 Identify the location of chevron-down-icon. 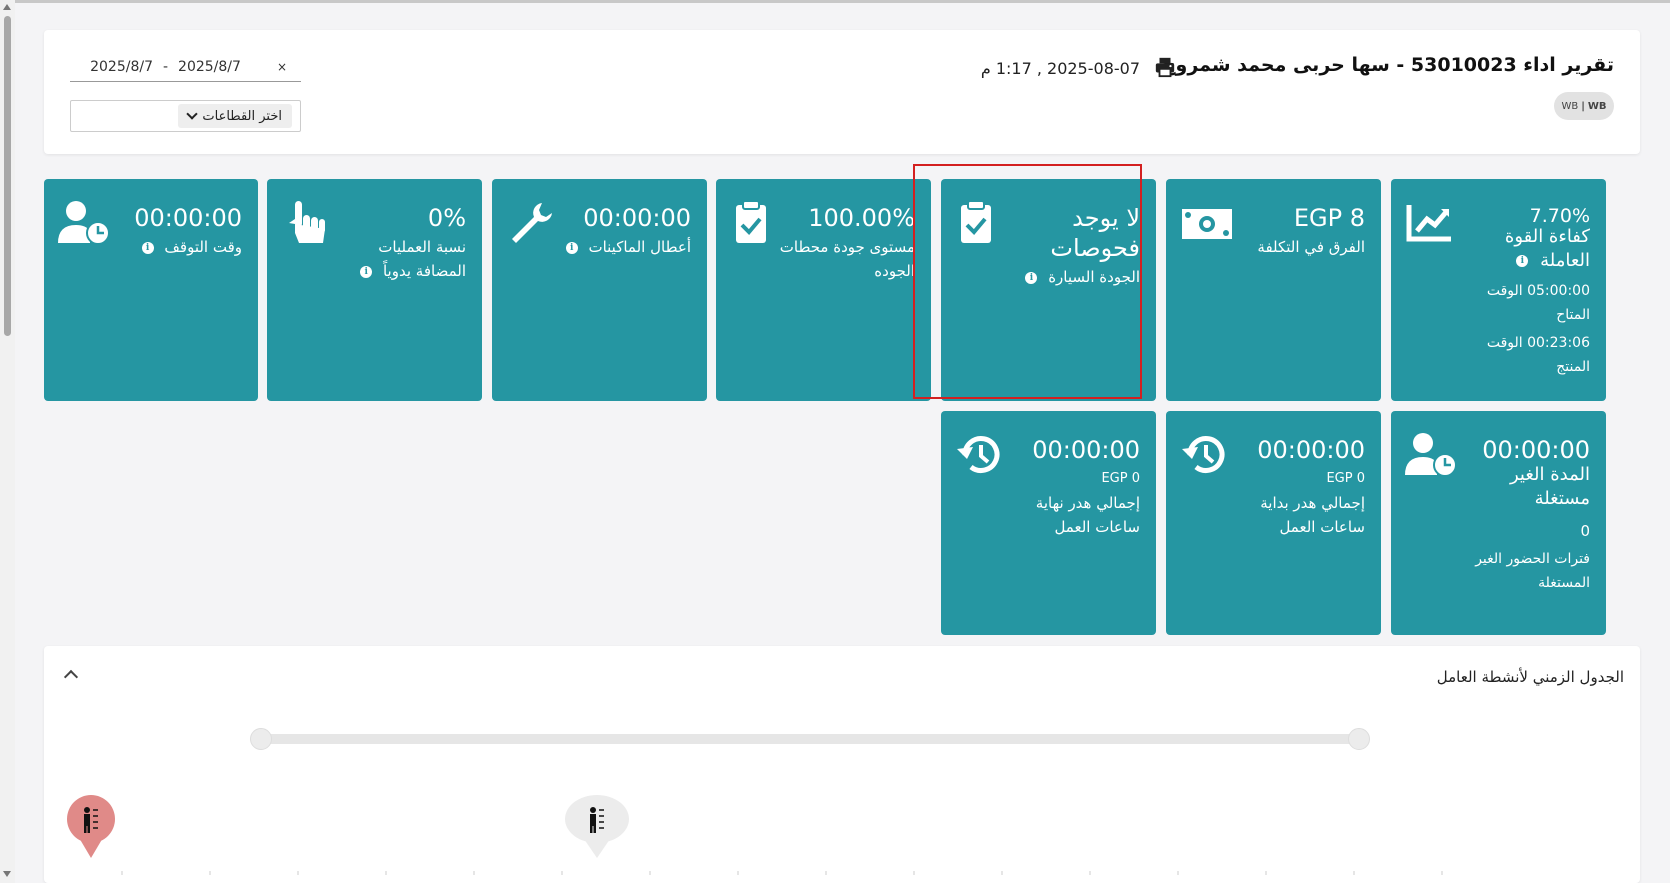
(192, 114).